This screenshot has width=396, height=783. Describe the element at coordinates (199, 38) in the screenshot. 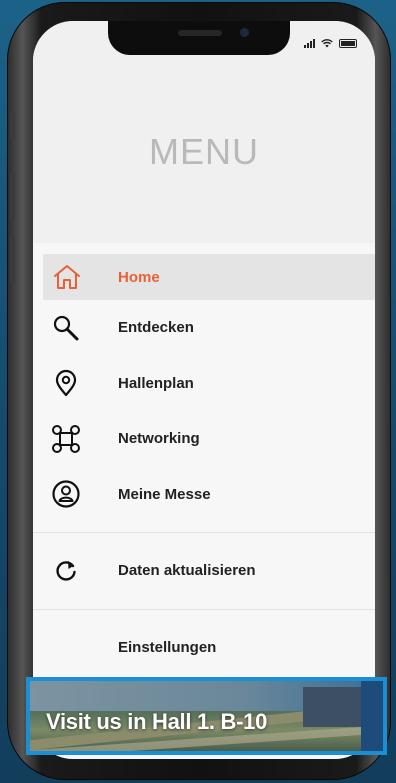

I see `notch` at that location.